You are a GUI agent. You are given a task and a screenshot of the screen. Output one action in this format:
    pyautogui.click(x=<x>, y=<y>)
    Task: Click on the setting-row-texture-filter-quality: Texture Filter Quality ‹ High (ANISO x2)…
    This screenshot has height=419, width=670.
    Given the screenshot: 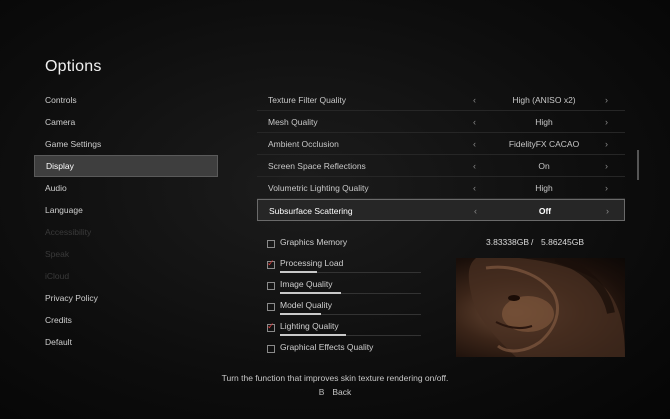 What is the action you would take?
    pyautogui.click(x=441, y=100)
    